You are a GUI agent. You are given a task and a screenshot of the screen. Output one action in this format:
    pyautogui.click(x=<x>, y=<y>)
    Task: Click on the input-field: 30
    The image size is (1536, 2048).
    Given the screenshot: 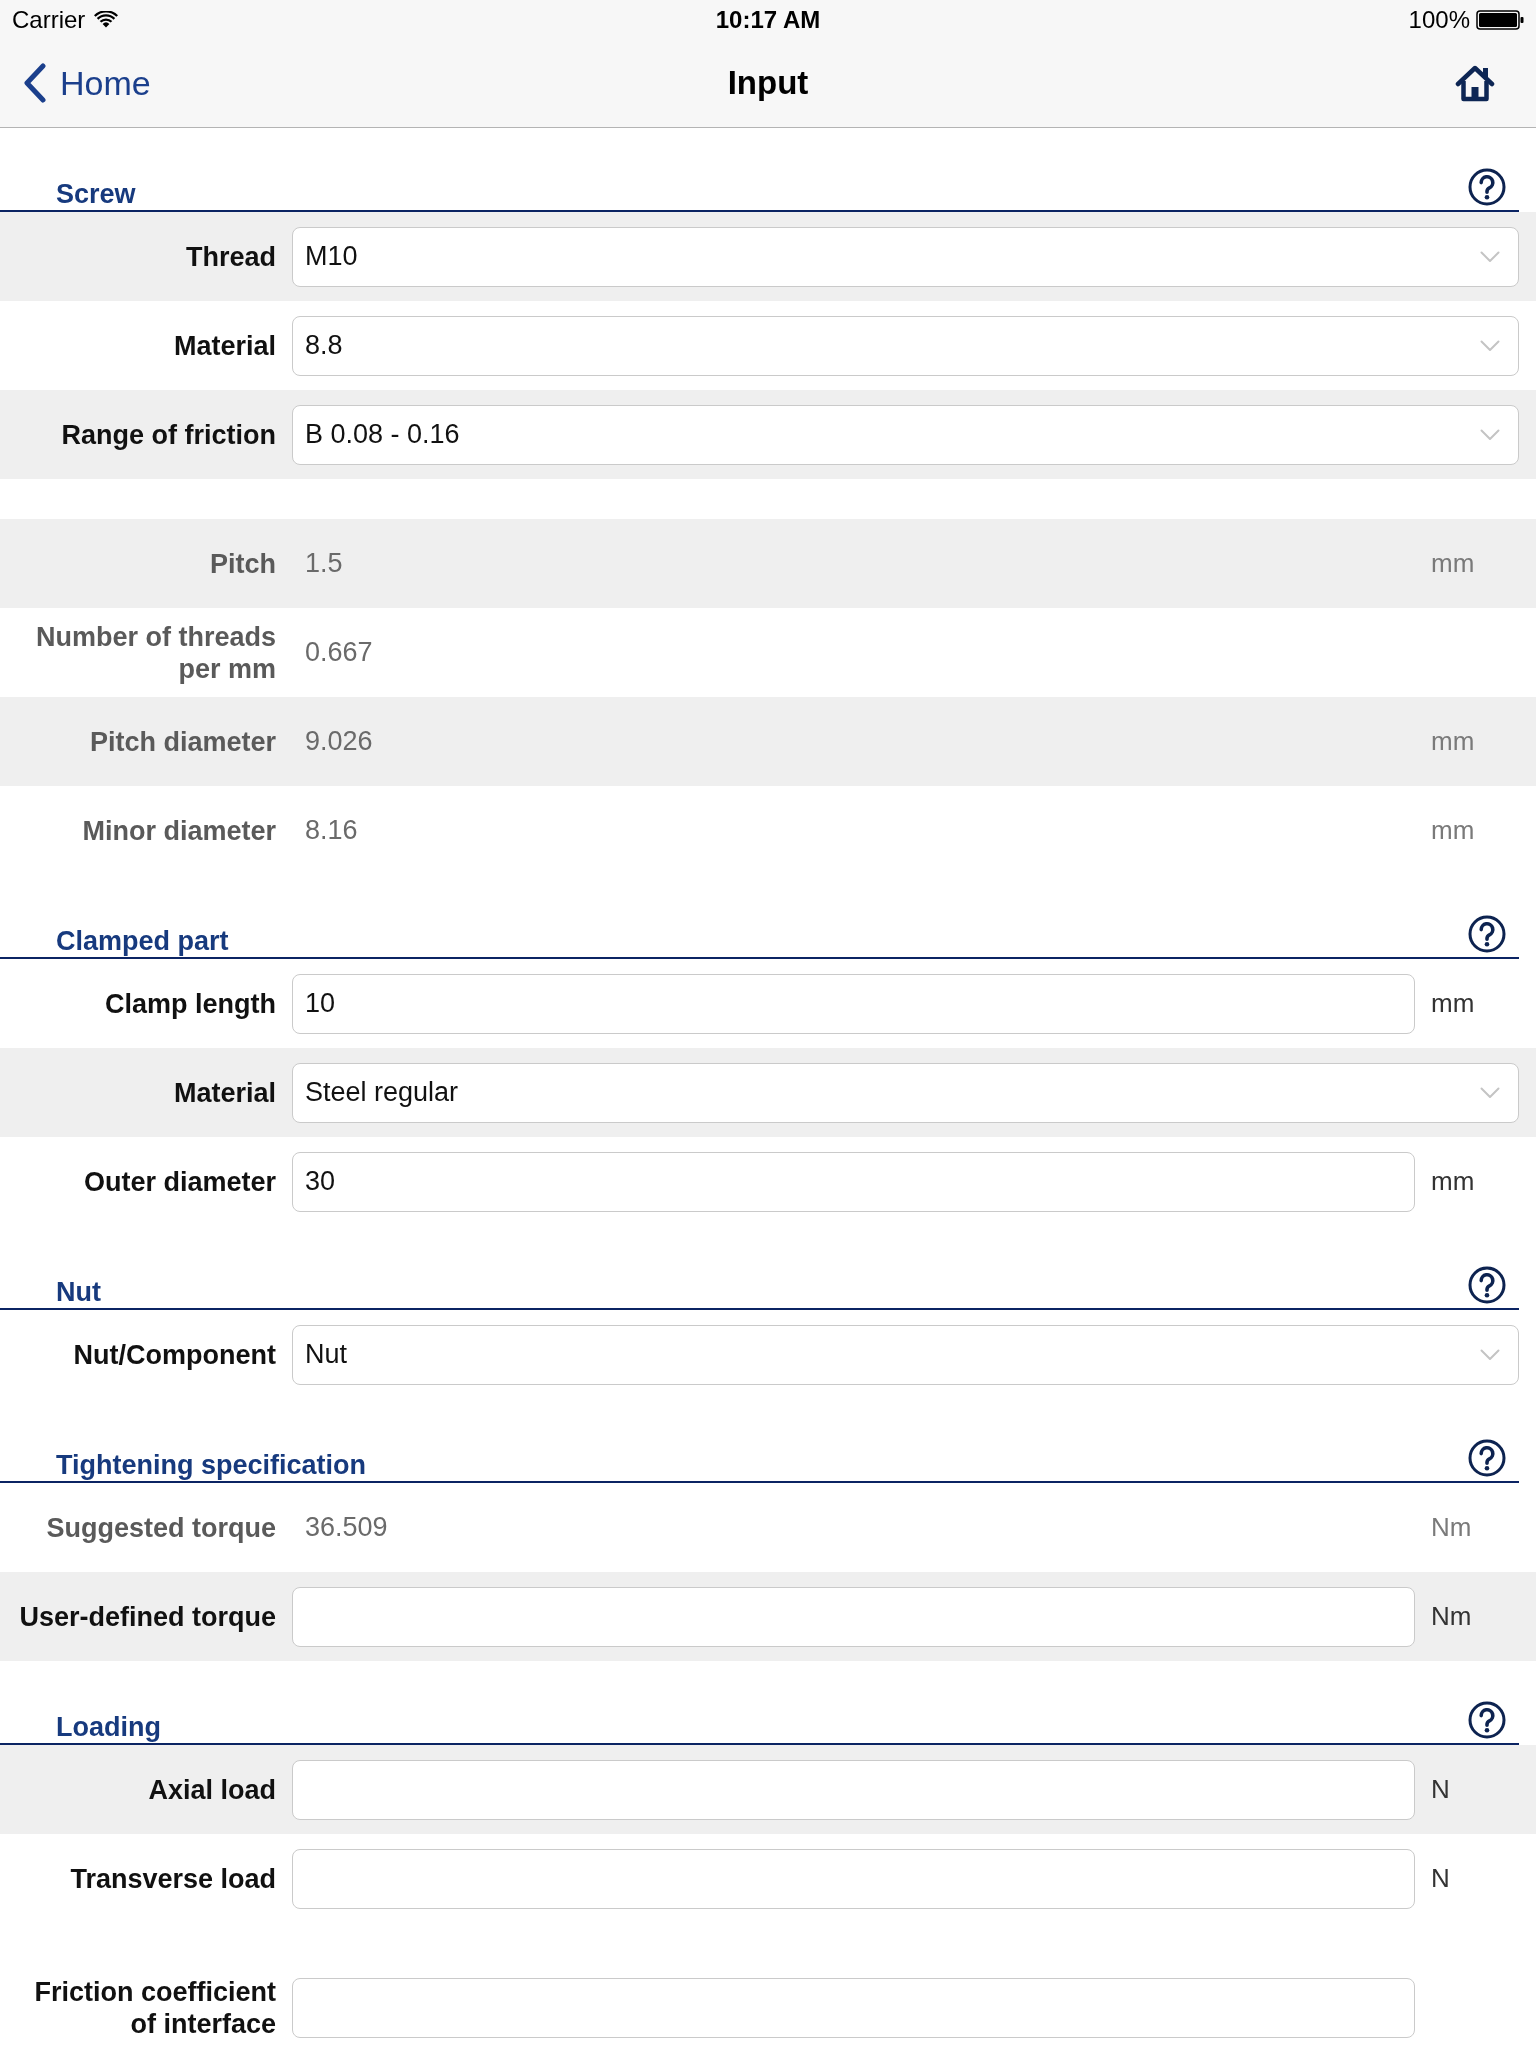 What is the action you would take?
    pyautogui.click(x=853, y=1181)
    